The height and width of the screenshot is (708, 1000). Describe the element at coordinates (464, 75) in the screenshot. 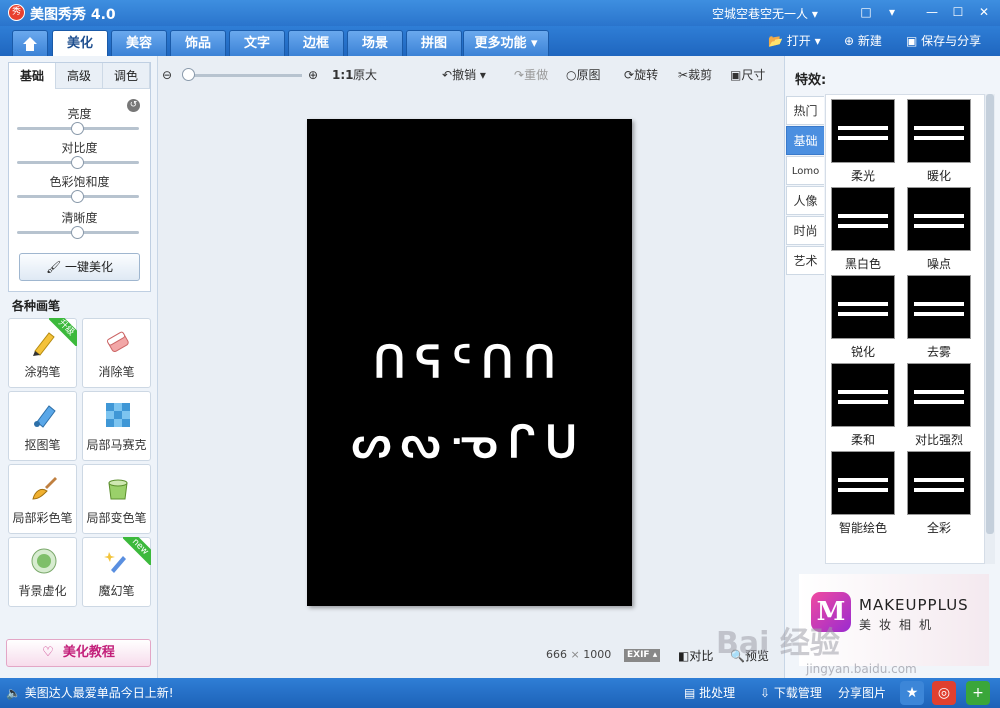

I see `undo-button: ↶撤销 ▾` at that location.